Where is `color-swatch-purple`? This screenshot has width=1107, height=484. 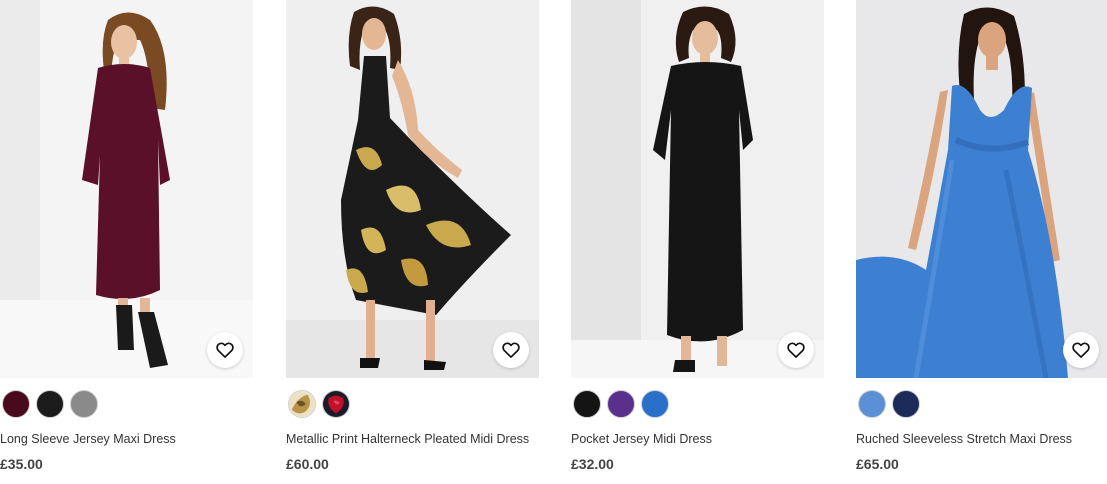
color-swatch-purple is located at coordinates (621, 404).